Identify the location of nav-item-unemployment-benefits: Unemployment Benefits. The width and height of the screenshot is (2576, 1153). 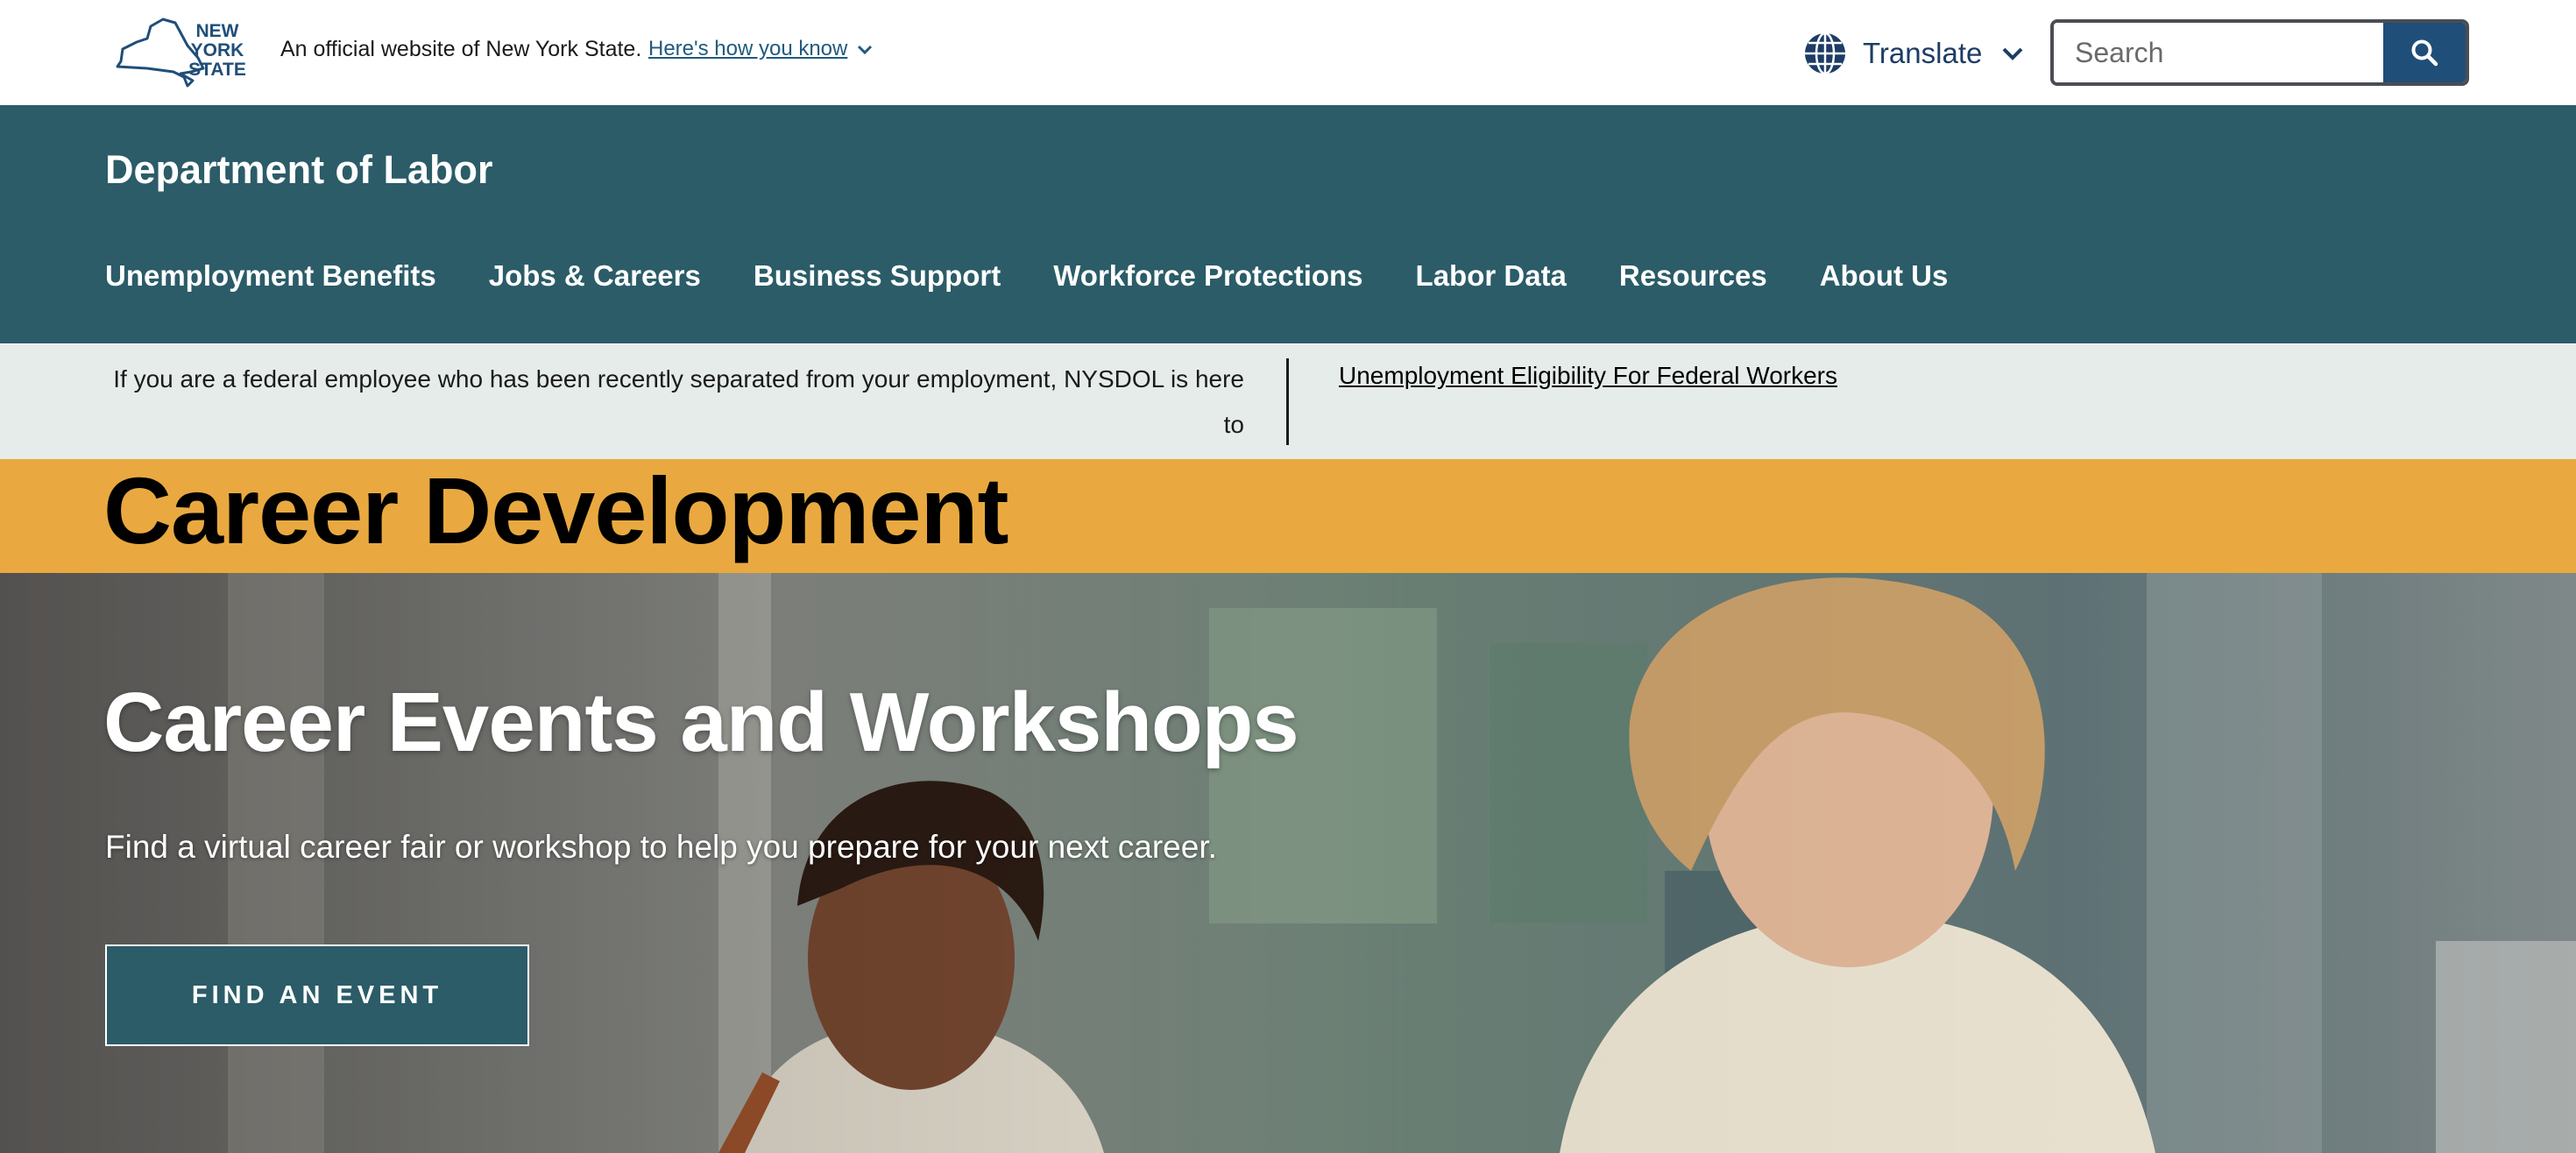
(270, 276).